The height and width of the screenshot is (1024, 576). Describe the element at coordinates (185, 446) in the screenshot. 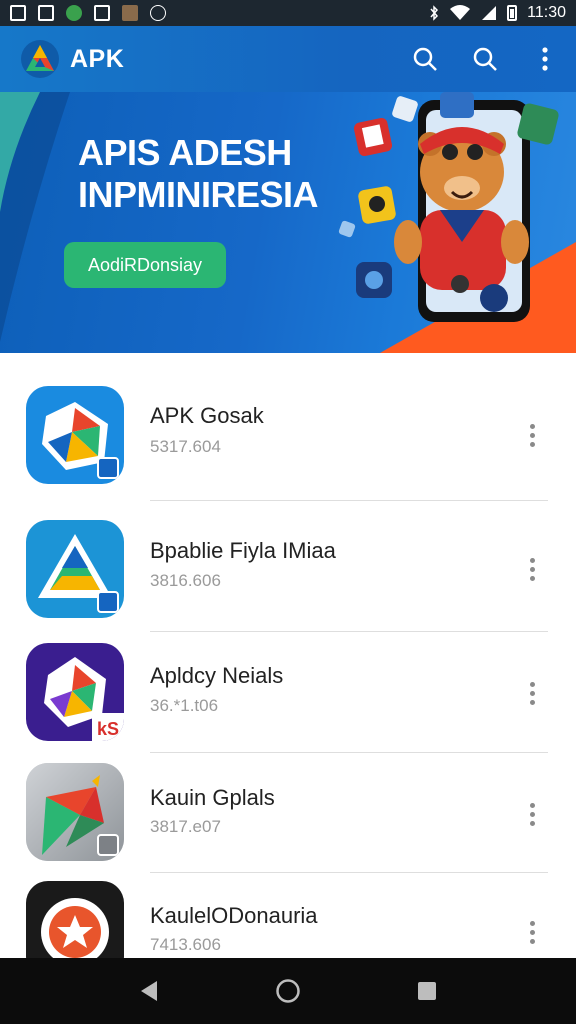

I see `app-meta: 5317.604` at that location.